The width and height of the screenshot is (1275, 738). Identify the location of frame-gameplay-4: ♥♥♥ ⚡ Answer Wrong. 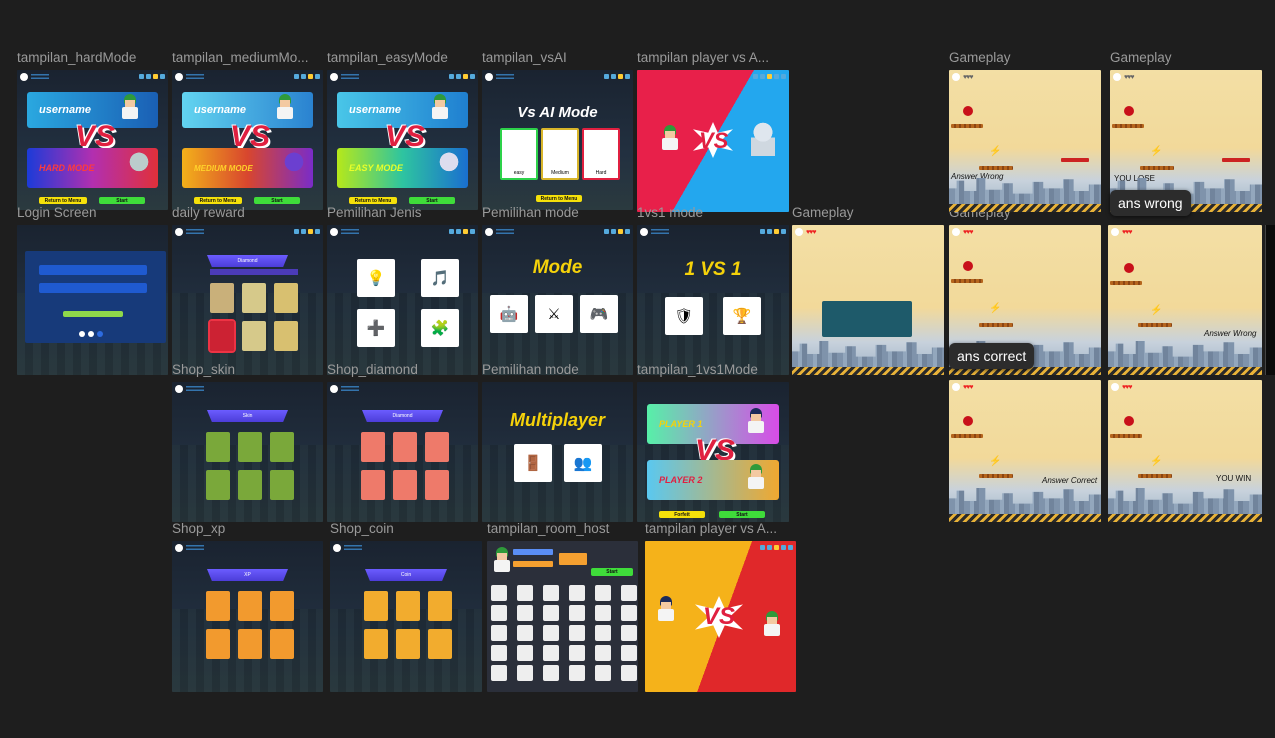
(1185, 300).